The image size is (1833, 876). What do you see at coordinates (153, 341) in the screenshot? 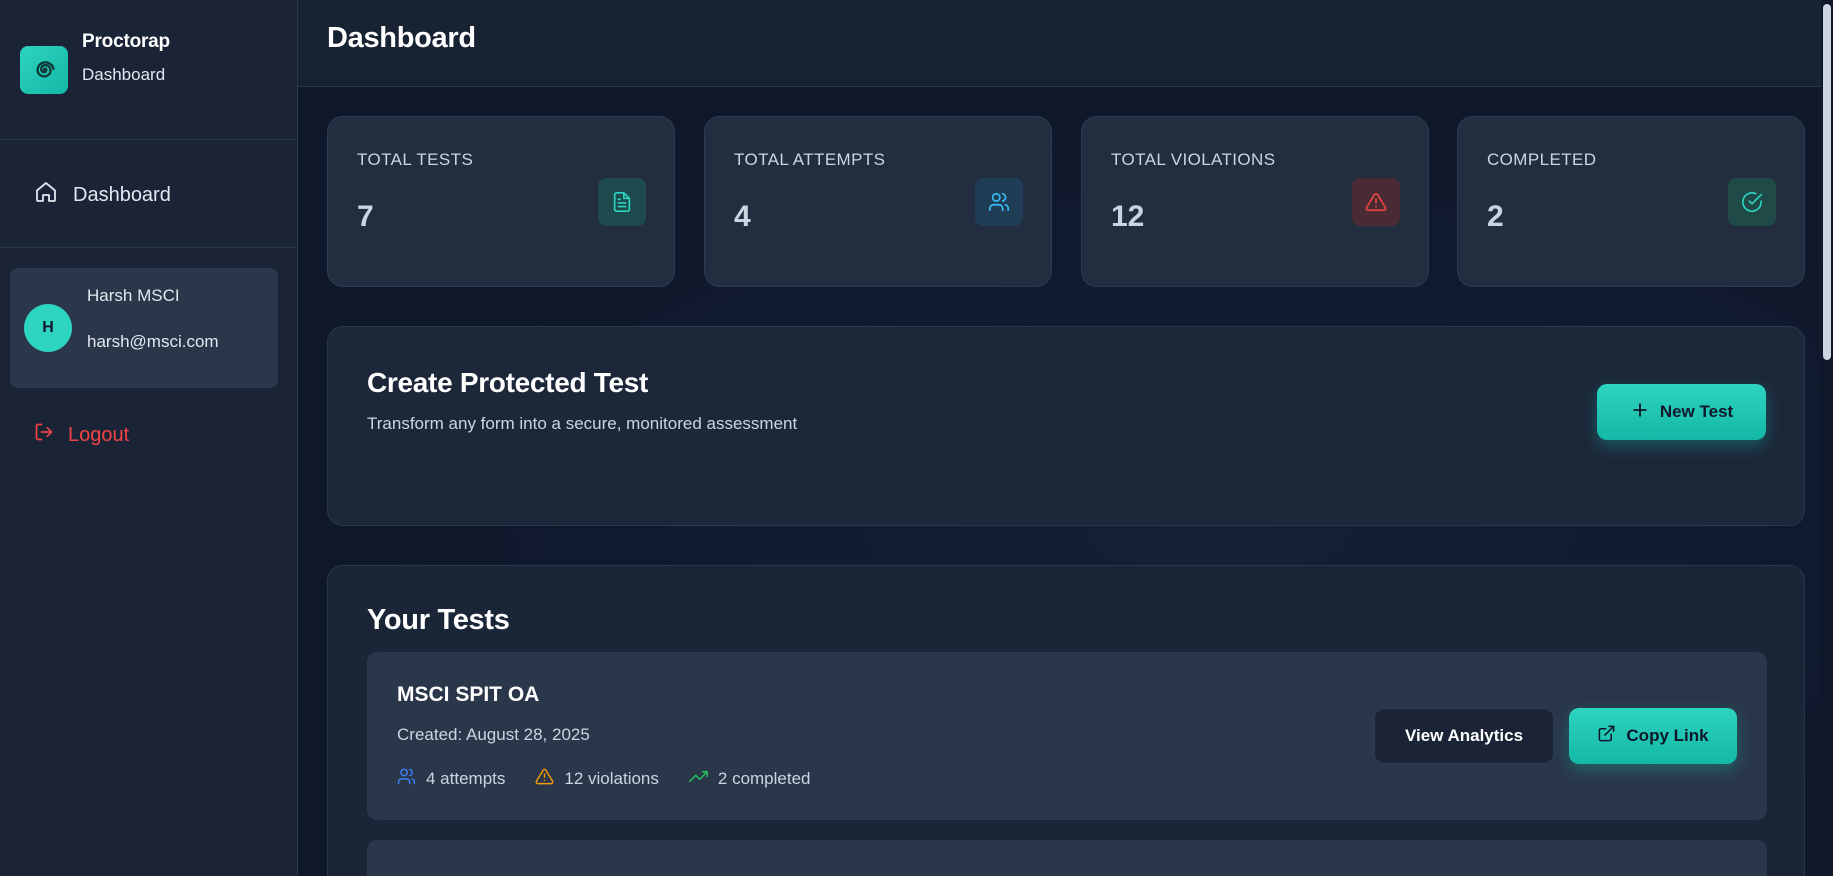
I see `user-email: harsh@msci.com` at bounding box center [153, 341].